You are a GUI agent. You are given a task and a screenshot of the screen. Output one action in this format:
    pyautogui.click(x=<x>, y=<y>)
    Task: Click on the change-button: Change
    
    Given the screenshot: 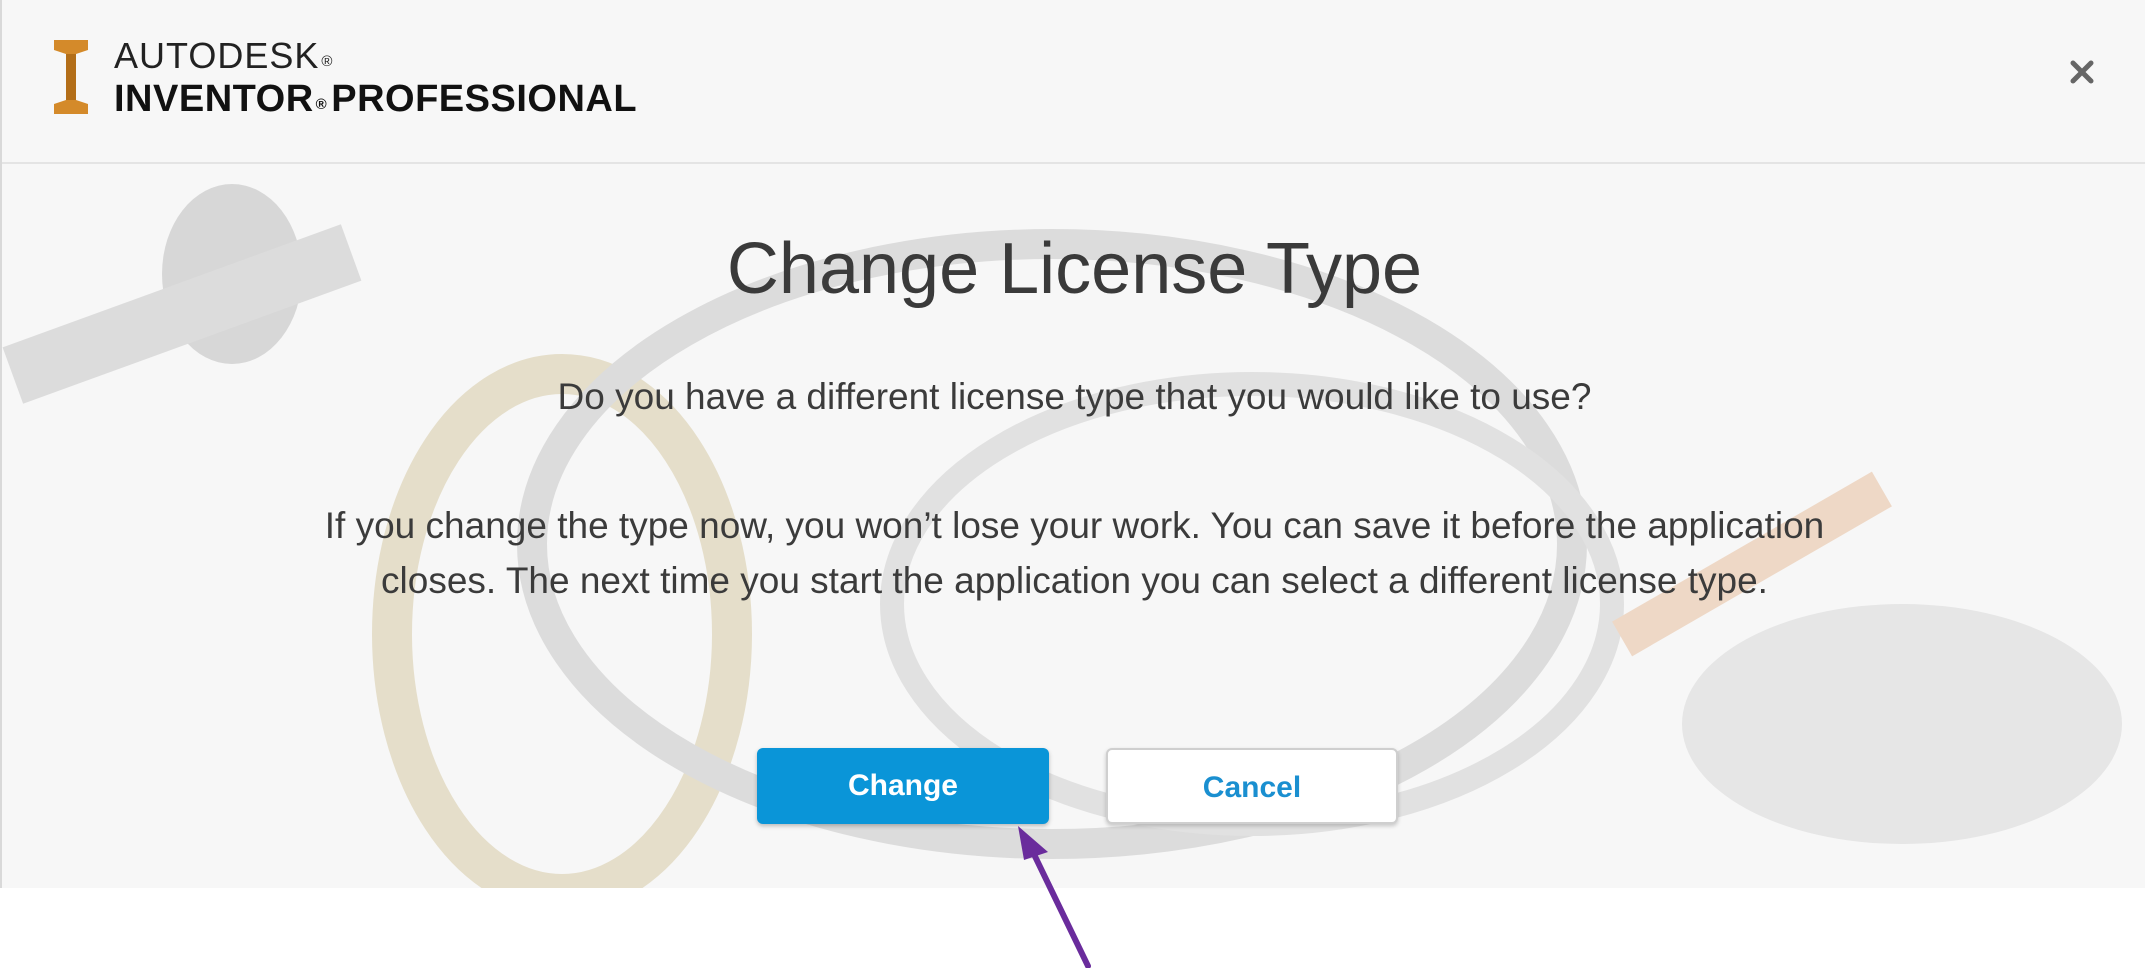 What is the action you would take?
    pyautogui.click(x=903, y=786)
    